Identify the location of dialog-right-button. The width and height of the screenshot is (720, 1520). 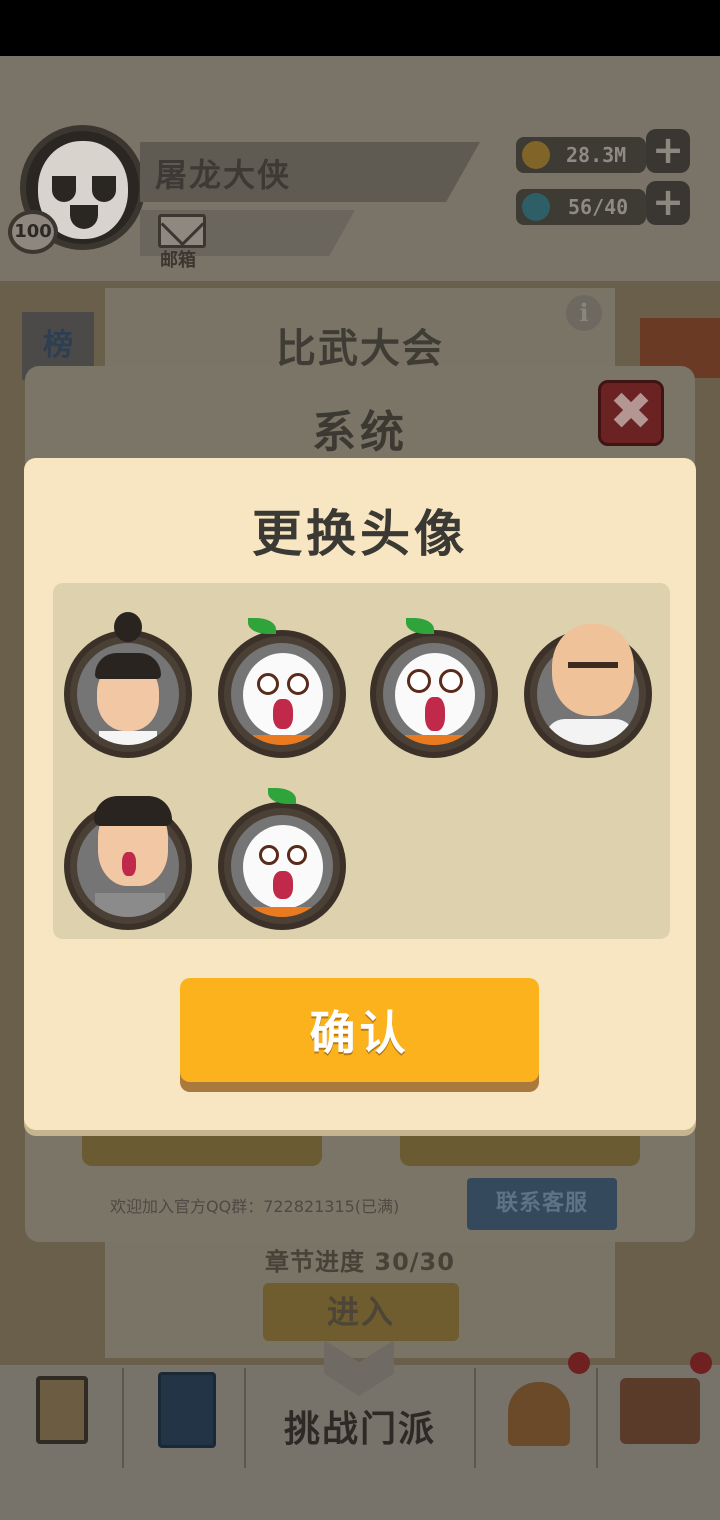
(520, 1148).